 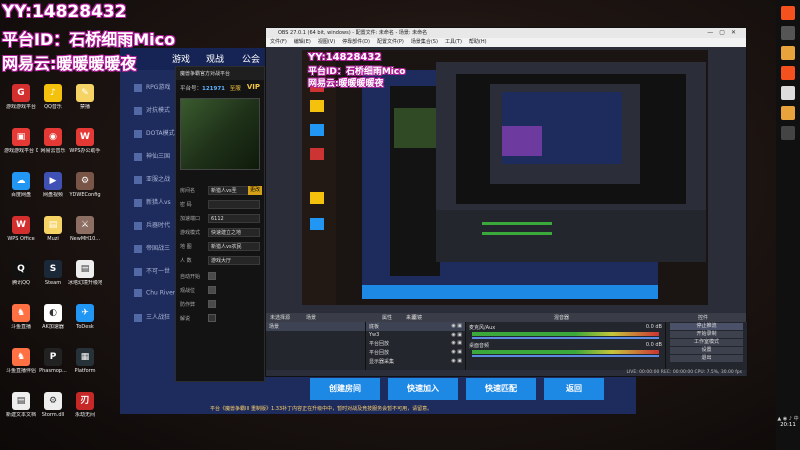 What do you see at coordinates (215, 58) in the screenshot?
I see `tab-spectate: 观战` at bounding box center [215, 58].